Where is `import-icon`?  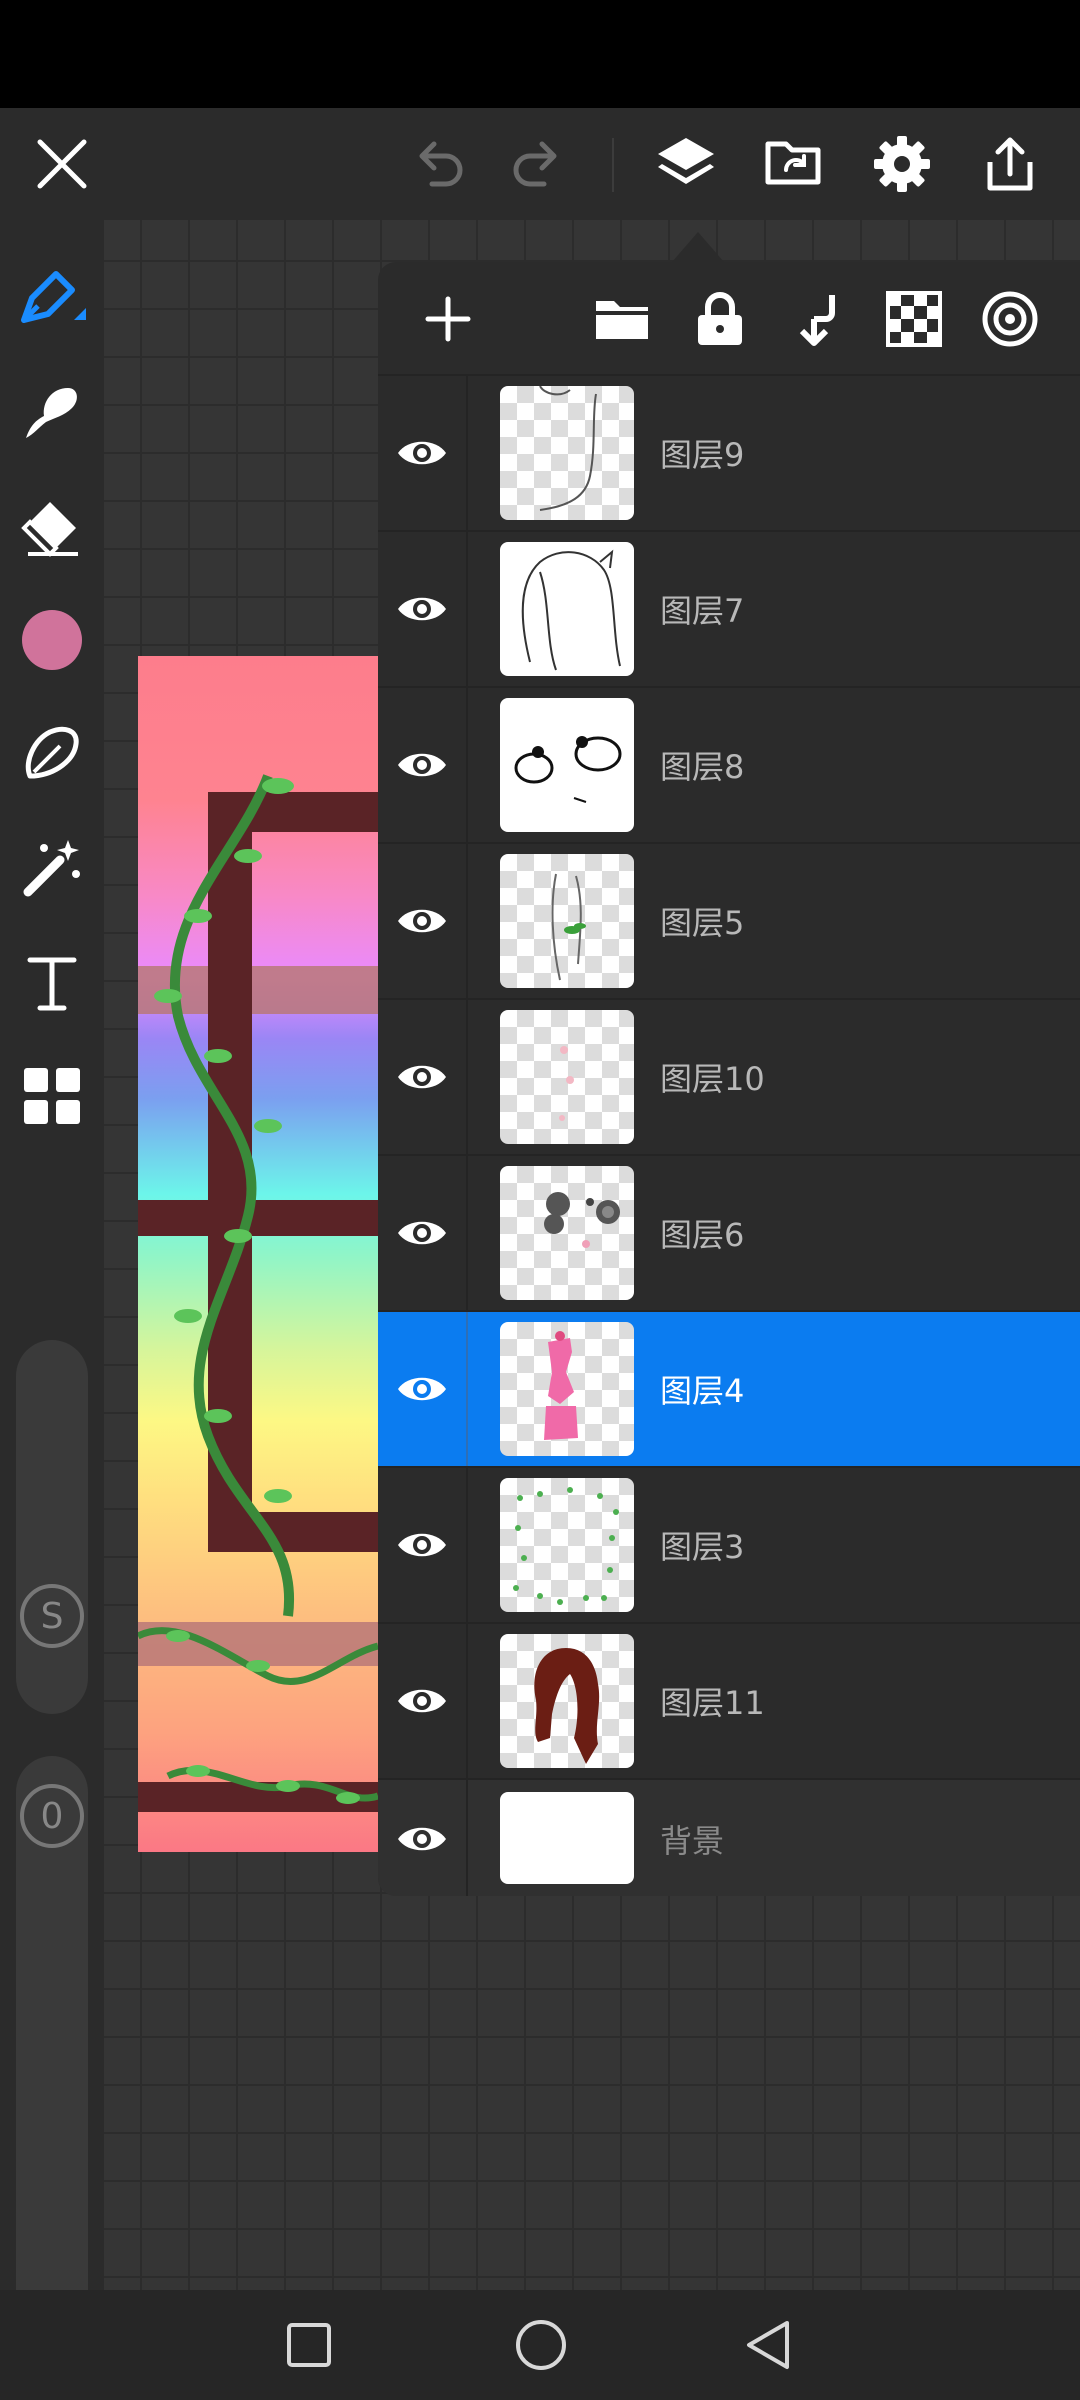
import-icon is located at coordinates (794, 164).